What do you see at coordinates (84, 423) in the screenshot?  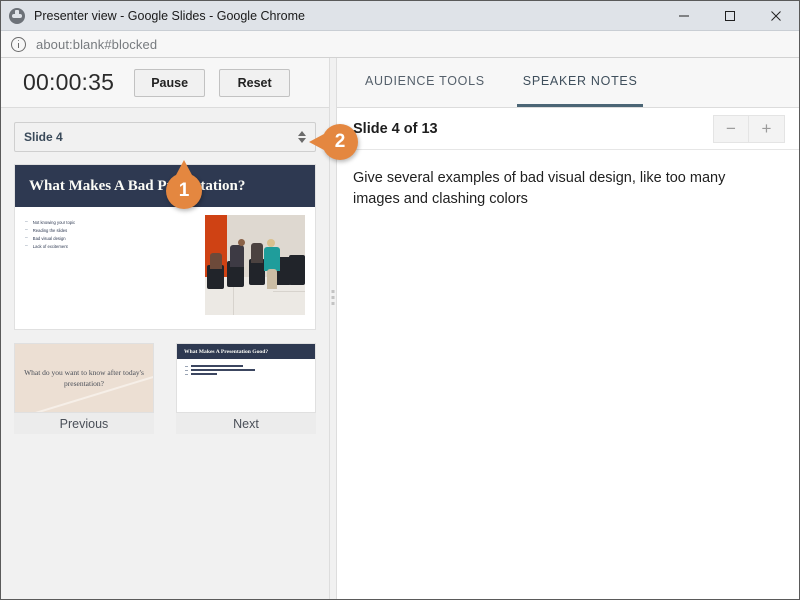 I see `previous-slide-label: Previous` at bounding box center [84, 423].